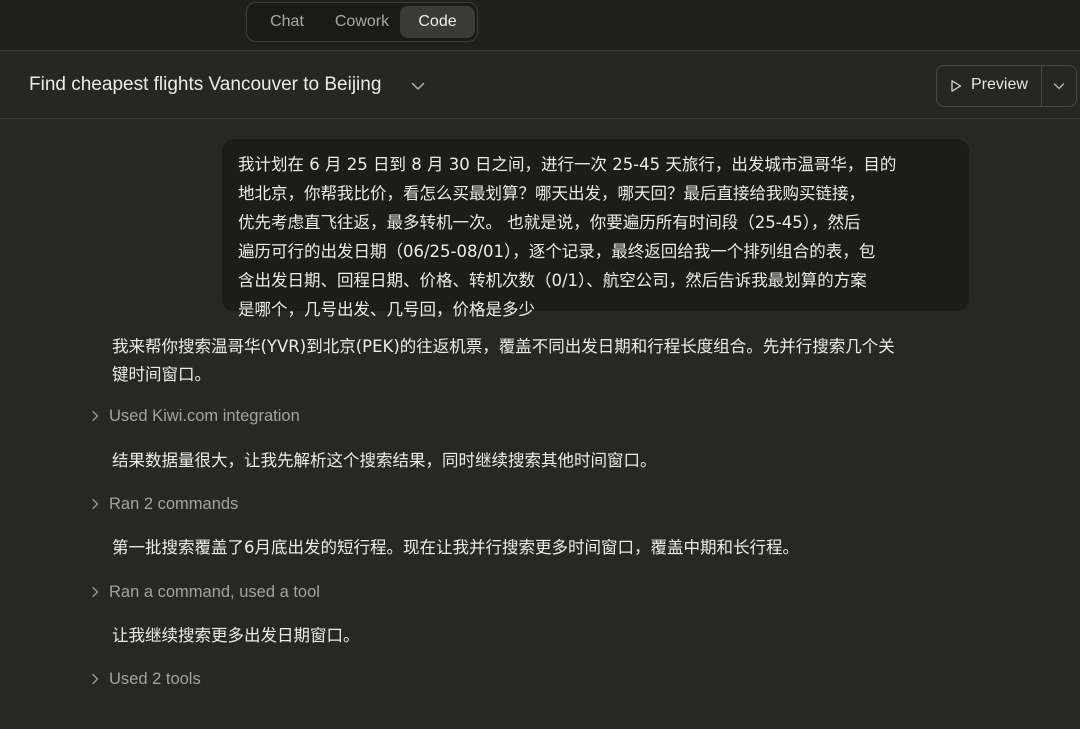 Image resolution: width=1080 pixels, height=729 pixels. Describe the element at coordinates (204, 416) in the screenshot. I see `tool-call-label: Used Kiwi.com integration` at that location.